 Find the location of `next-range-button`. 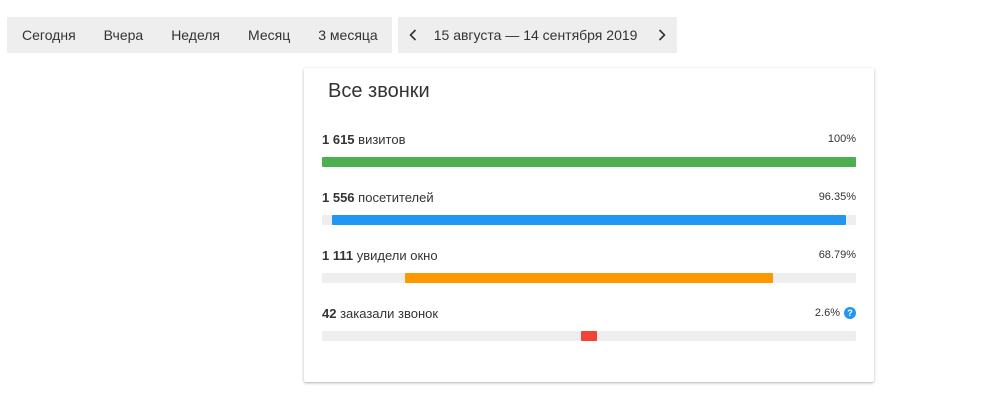

next-range-button is located at coordinates (662, 35).